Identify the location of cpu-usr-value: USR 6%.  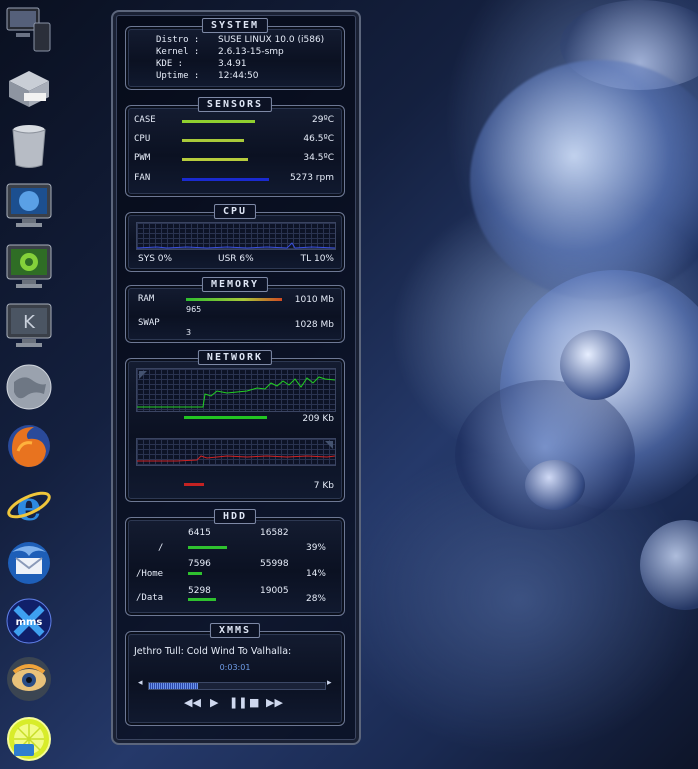
(236, 259).